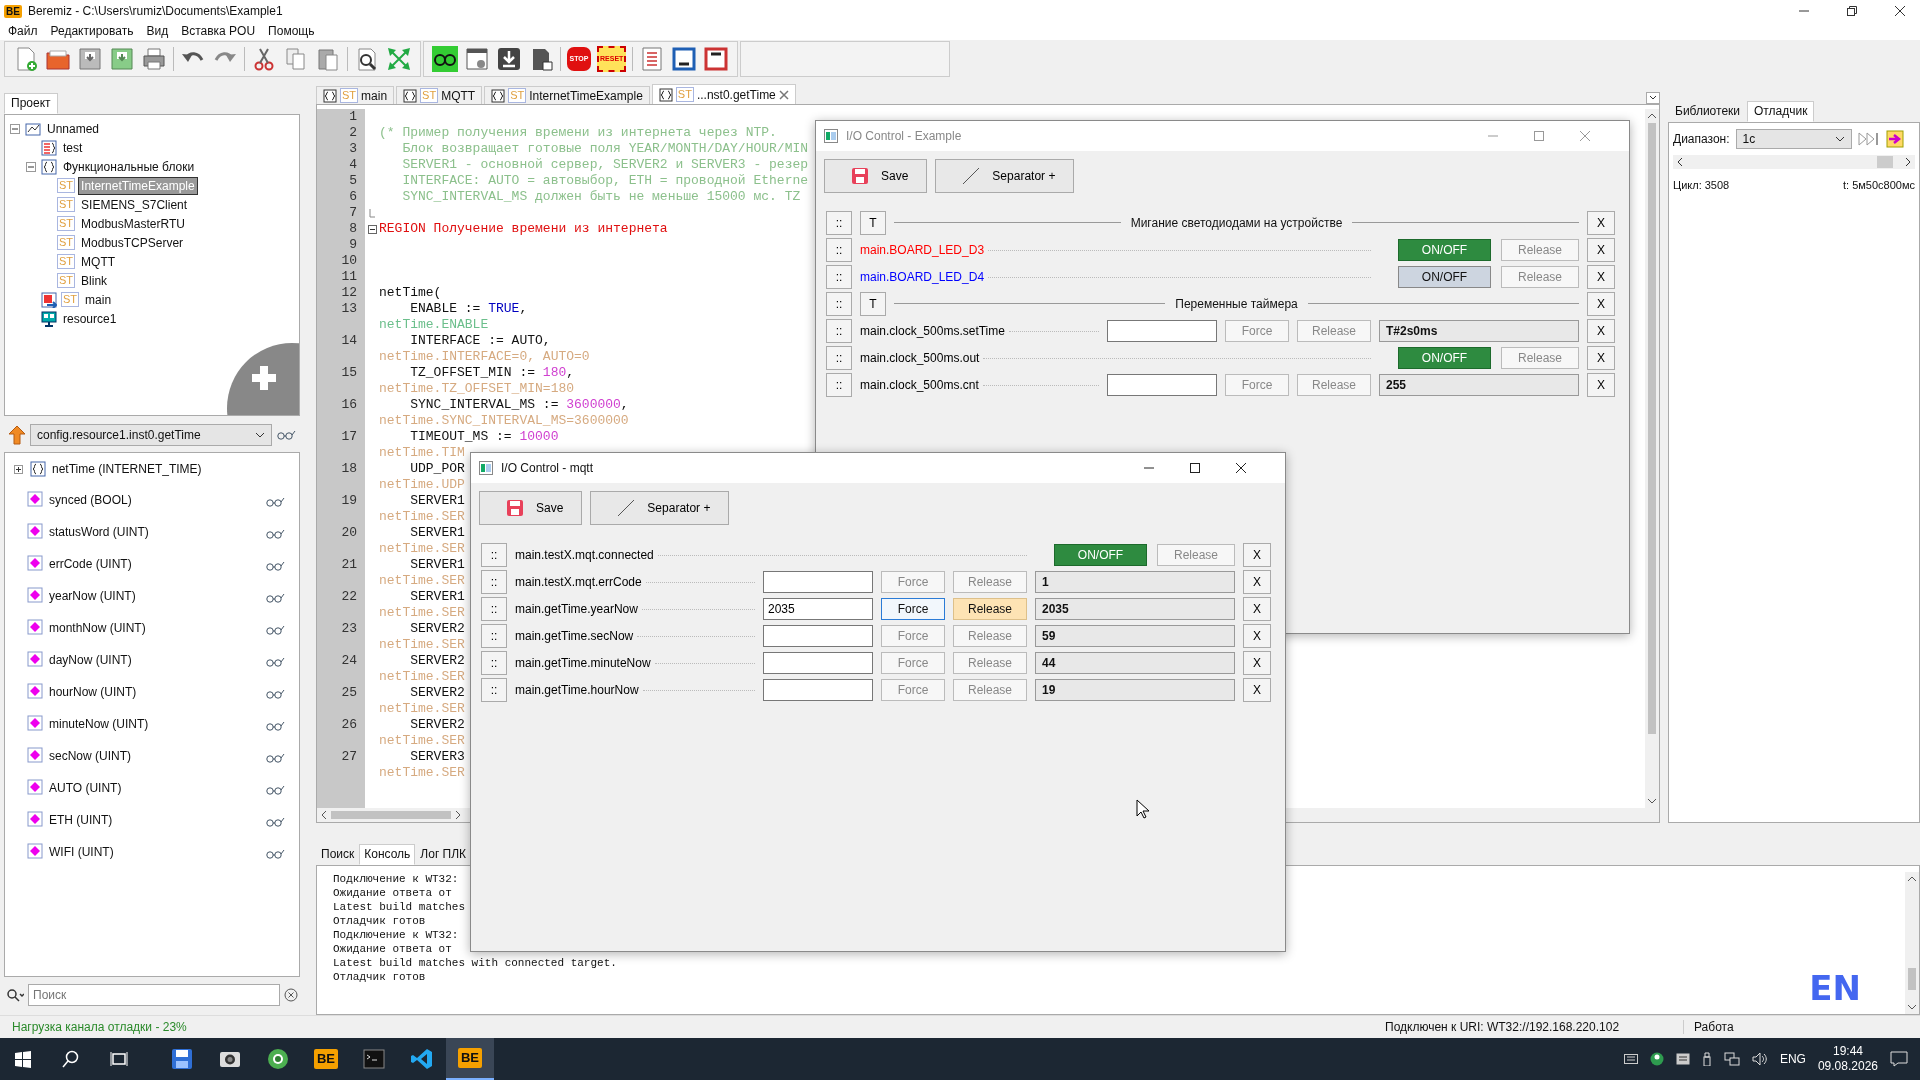 The height and width of the screenshot is (1080, 1920). What do you see at coordinates (81, 820) in the screenshot?
I see `variable-name: ETH (UINT)` at bounding box center [81, 820].